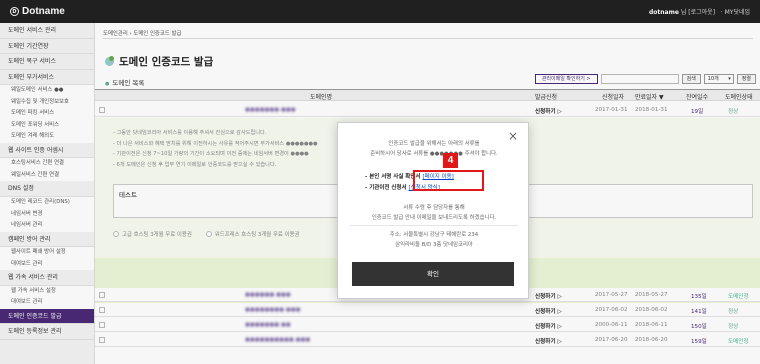 The height and width of the screenshot is (364, 760). I want to click on step-number-badge: 4, so click(450, 160).